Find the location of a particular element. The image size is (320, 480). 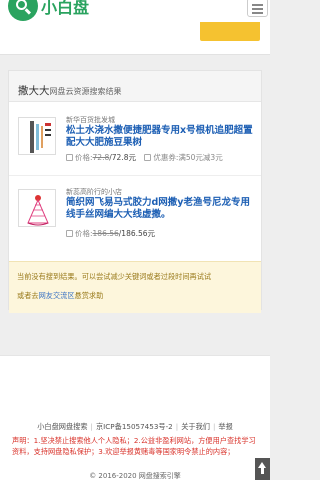

coupon-text: 满50元减3元 is located at coordinates (200, 157).